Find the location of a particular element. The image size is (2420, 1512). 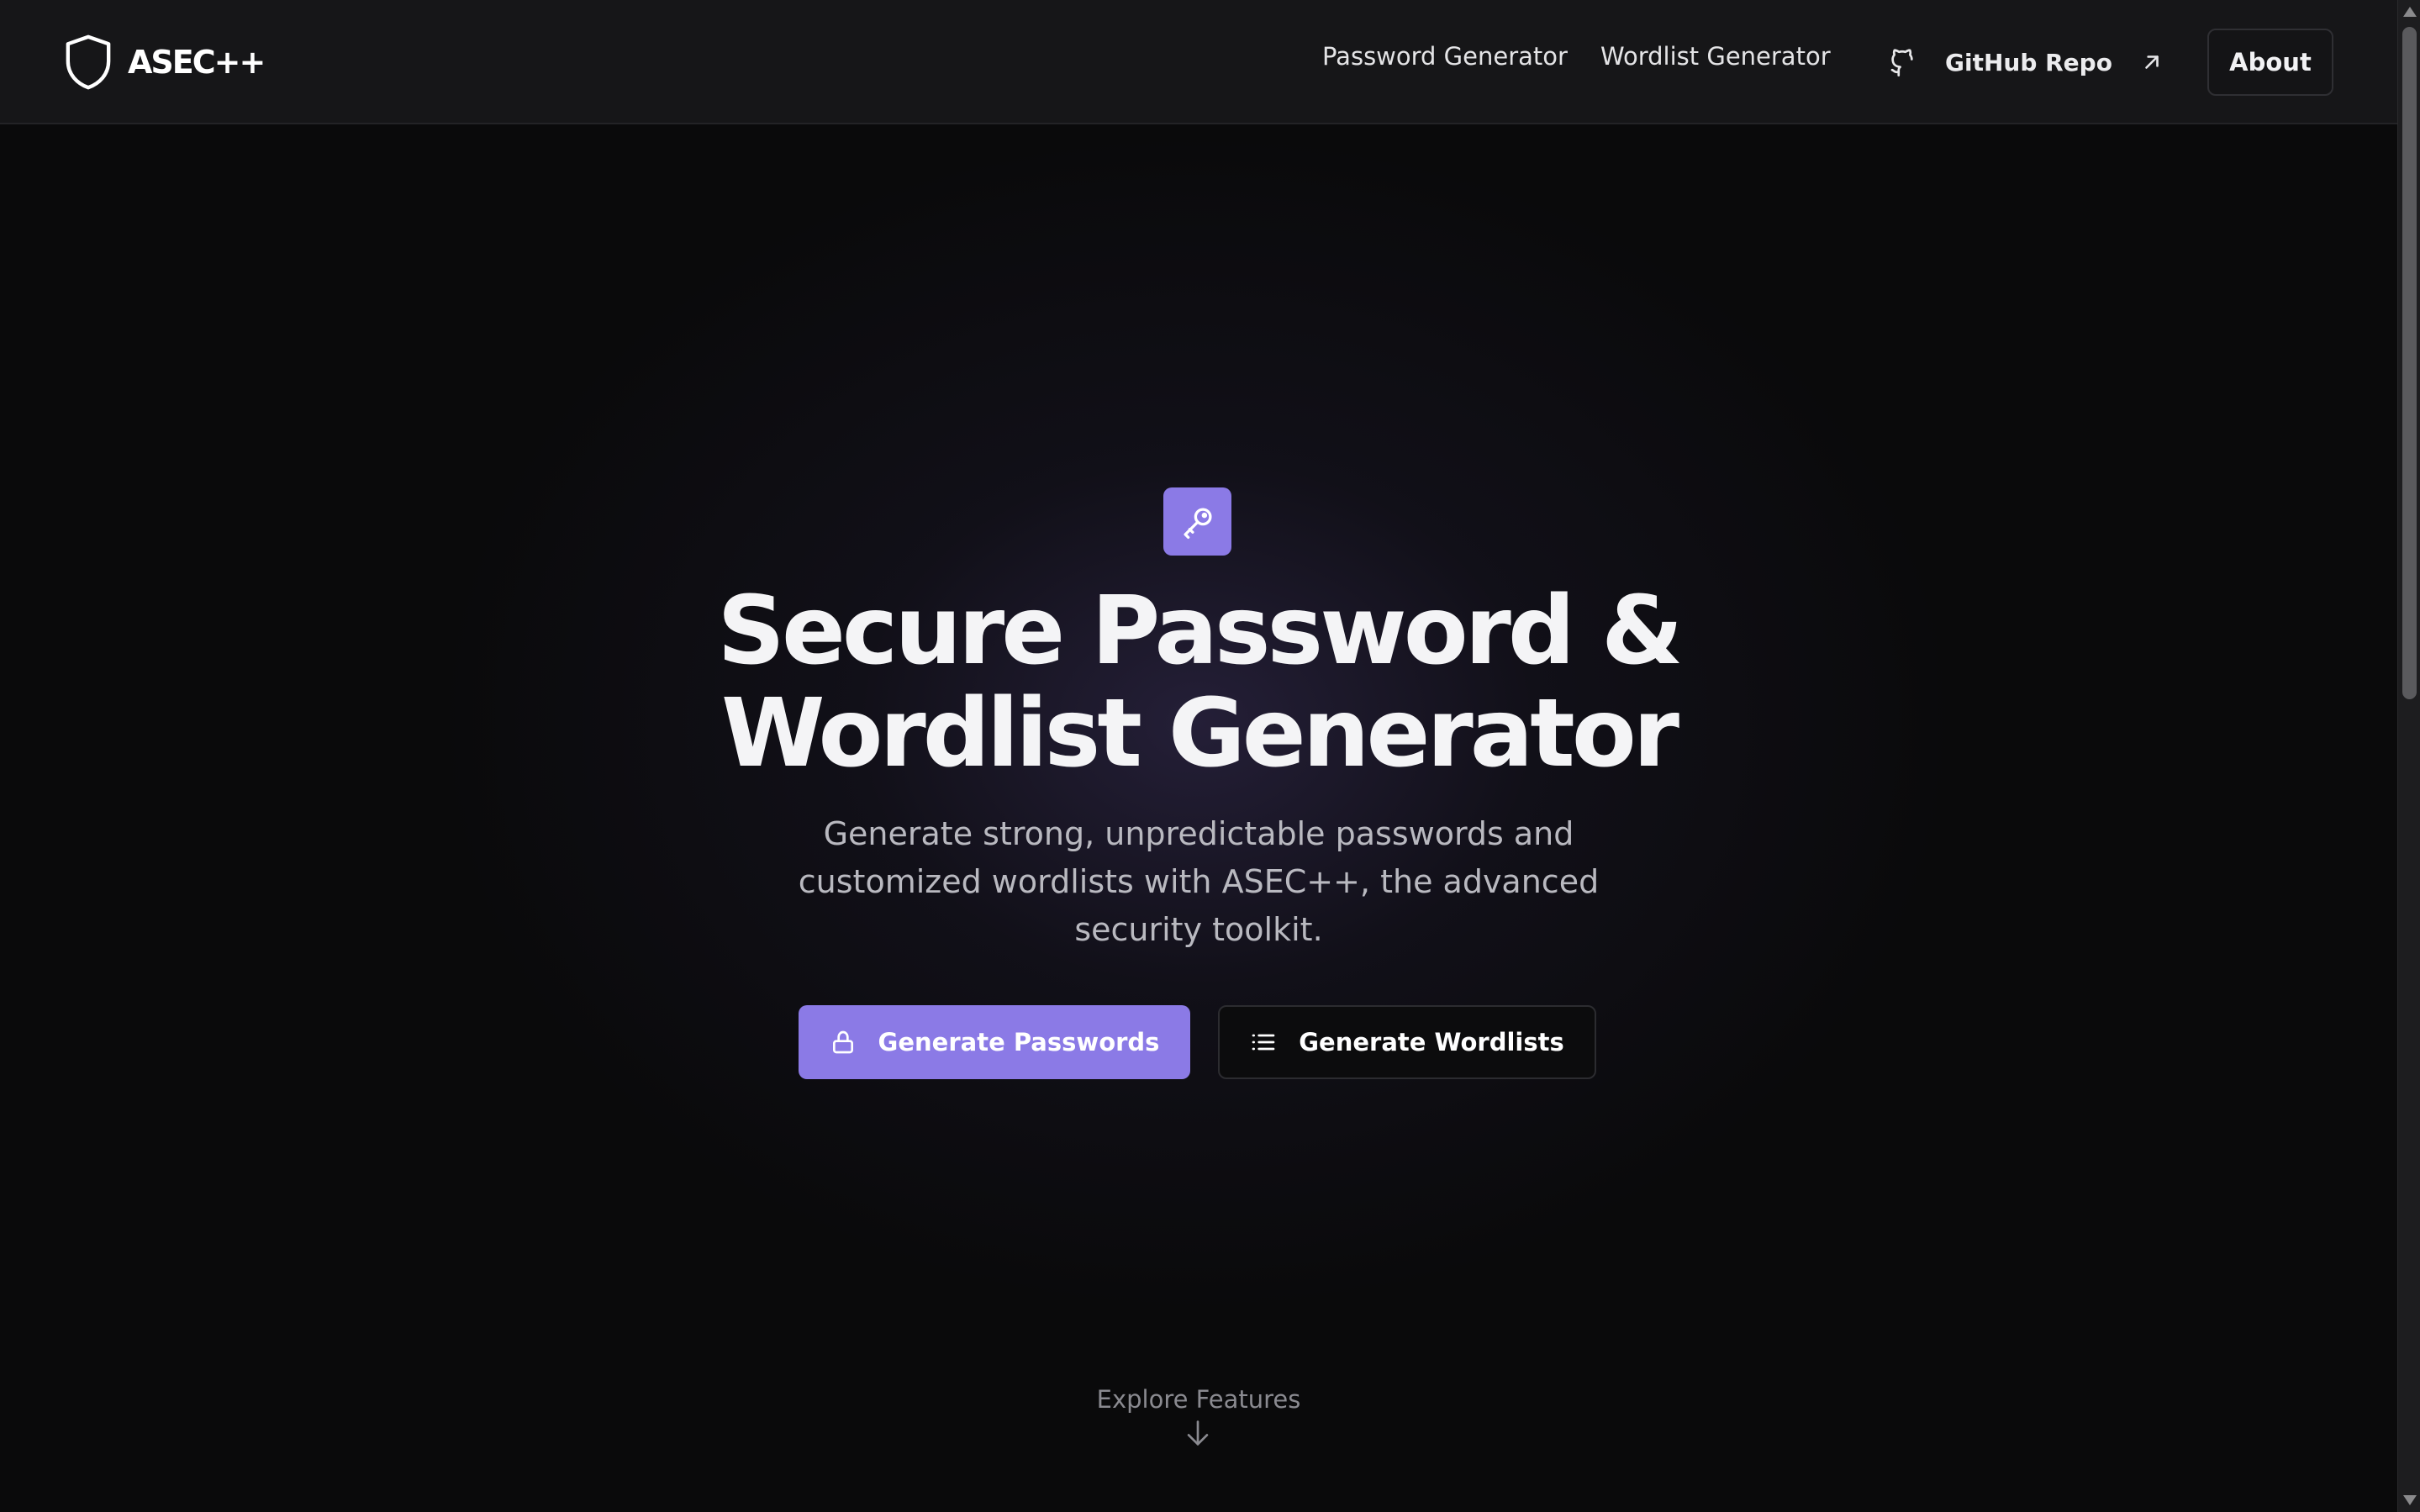

github-repo-link: GitHub Repo is located at coordinates (2025, 62).